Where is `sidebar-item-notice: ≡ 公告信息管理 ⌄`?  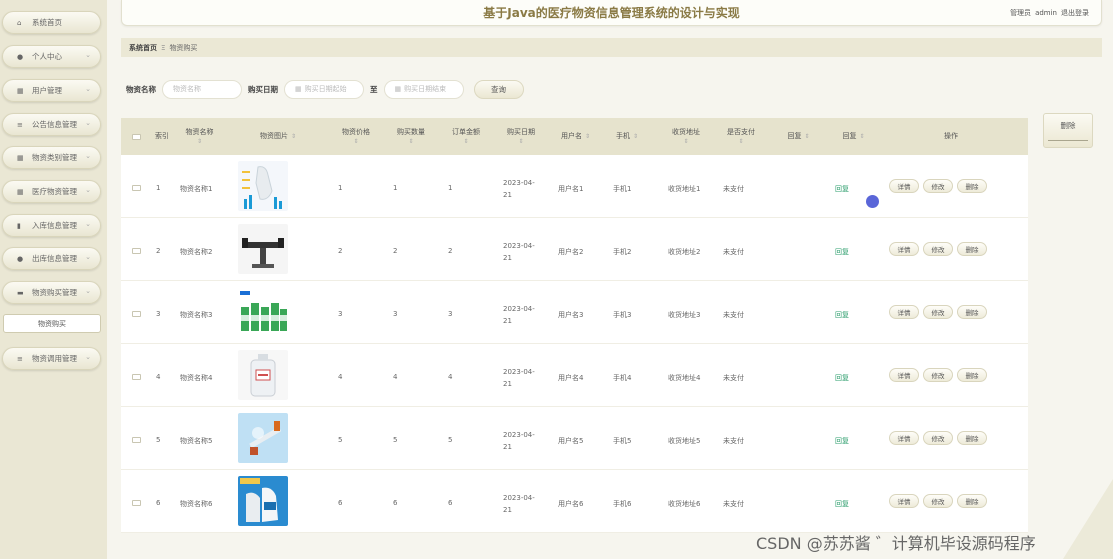
sidebar-item-notice: ≡ 公告信息管理 ⌄ is located at coordinates (51, 124).